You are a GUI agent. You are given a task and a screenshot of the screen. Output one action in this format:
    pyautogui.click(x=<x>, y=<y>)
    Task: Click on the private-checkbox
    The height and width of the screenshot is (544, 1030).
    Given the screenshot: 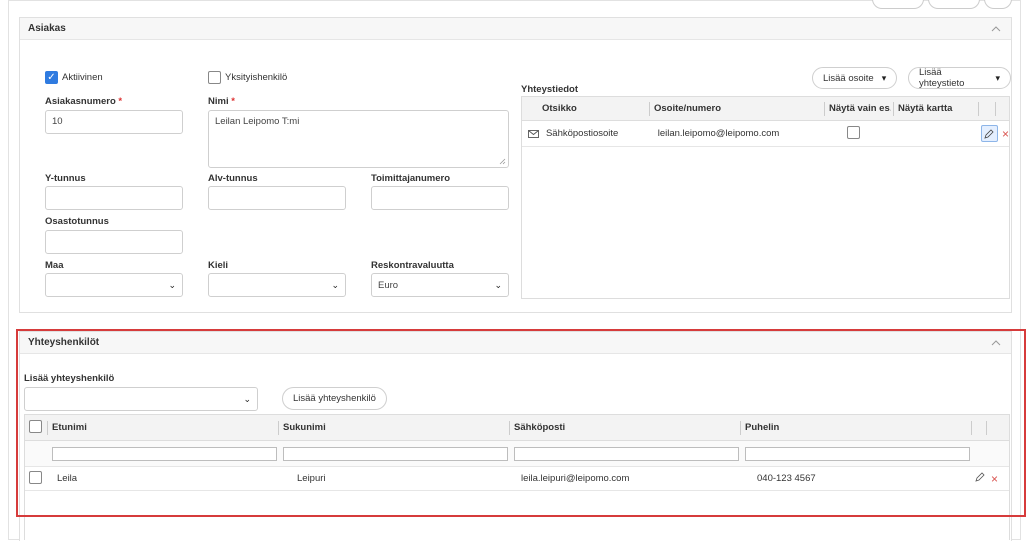 What is the action you would take?
    pyautogui.click(x=214, y=77)
    